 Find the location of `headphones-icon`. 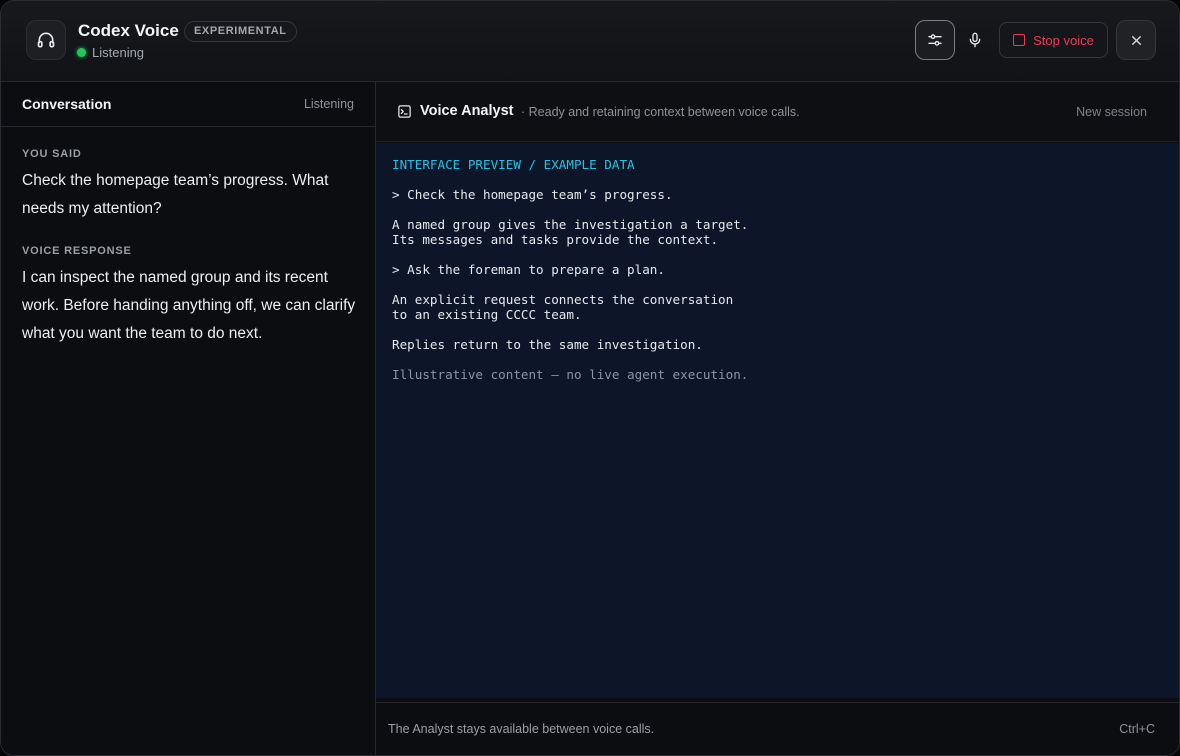

headphones-icon is located at coordinates (46, 40).